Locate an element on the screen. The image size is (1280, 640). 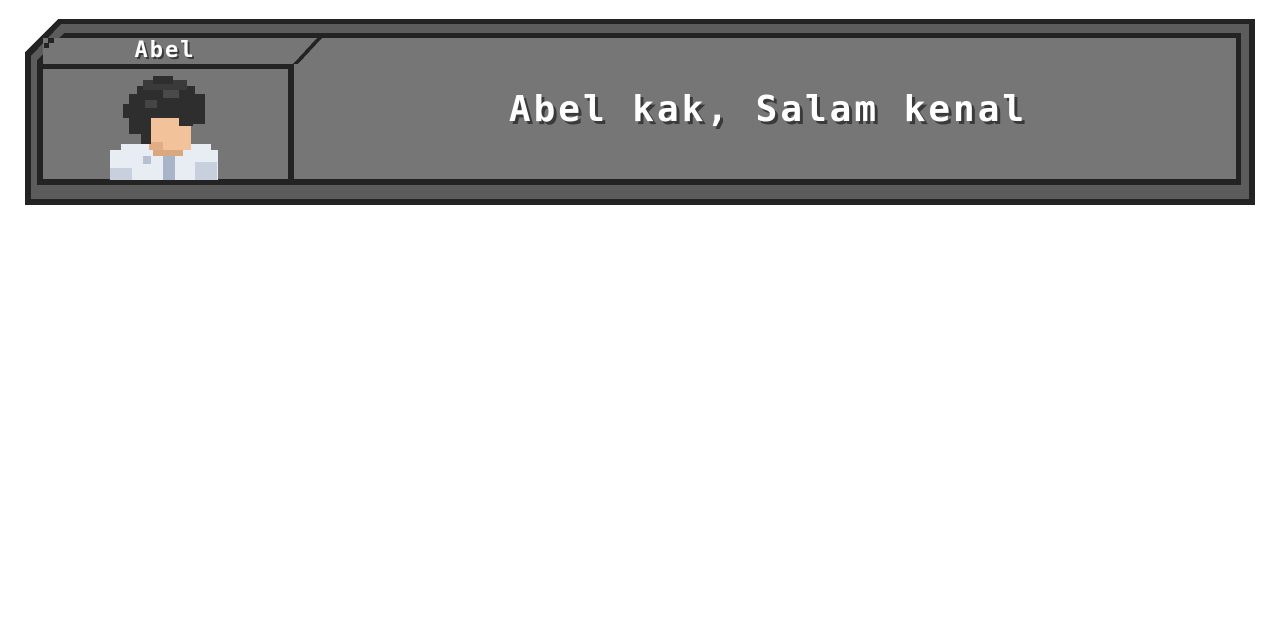
speaker-name: Abel is located at coordinates (165, 50).